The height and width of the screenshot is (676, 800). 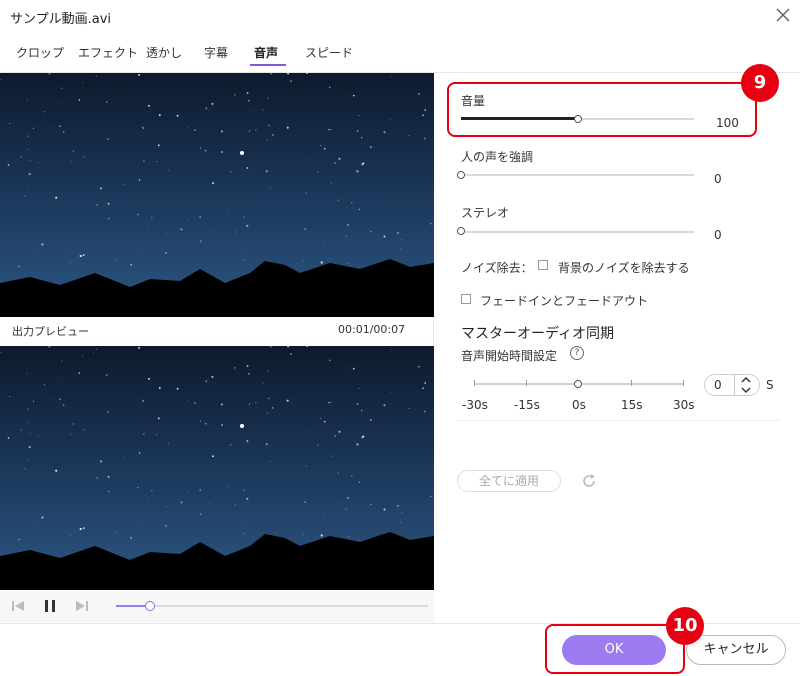 I want to click on output-preview-label: 出力プレビュー, so click(x=50, y=331).